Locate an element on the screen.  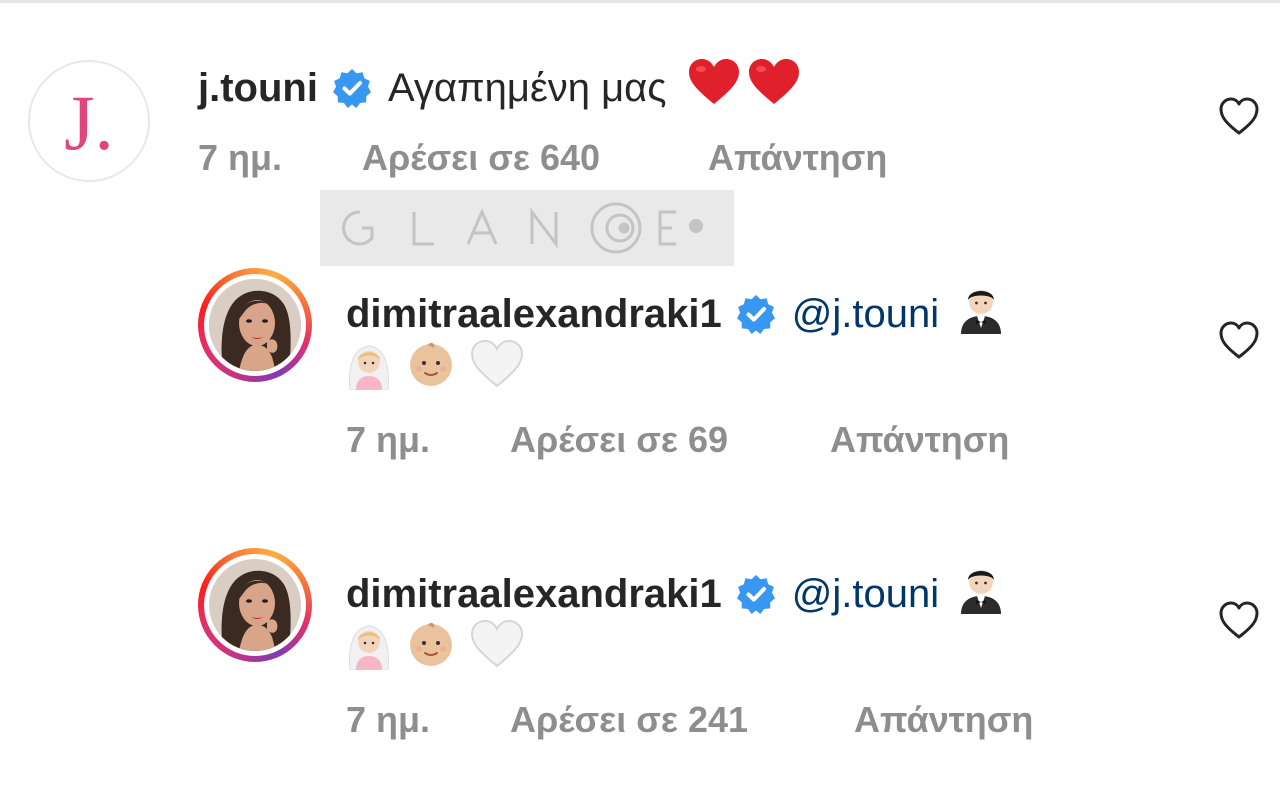
comment-3-meta: 7 ημ. Αρέσει σε 241 Απάντηση is located at coordinates (716, 720).